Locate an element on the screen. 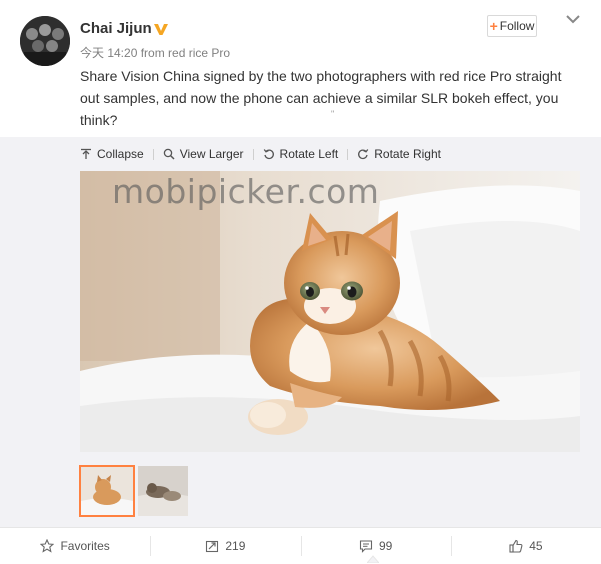 Image resolution: width=601 pixels, height=564 pixels. verified-v-icon is located at coordinates (161, 29).